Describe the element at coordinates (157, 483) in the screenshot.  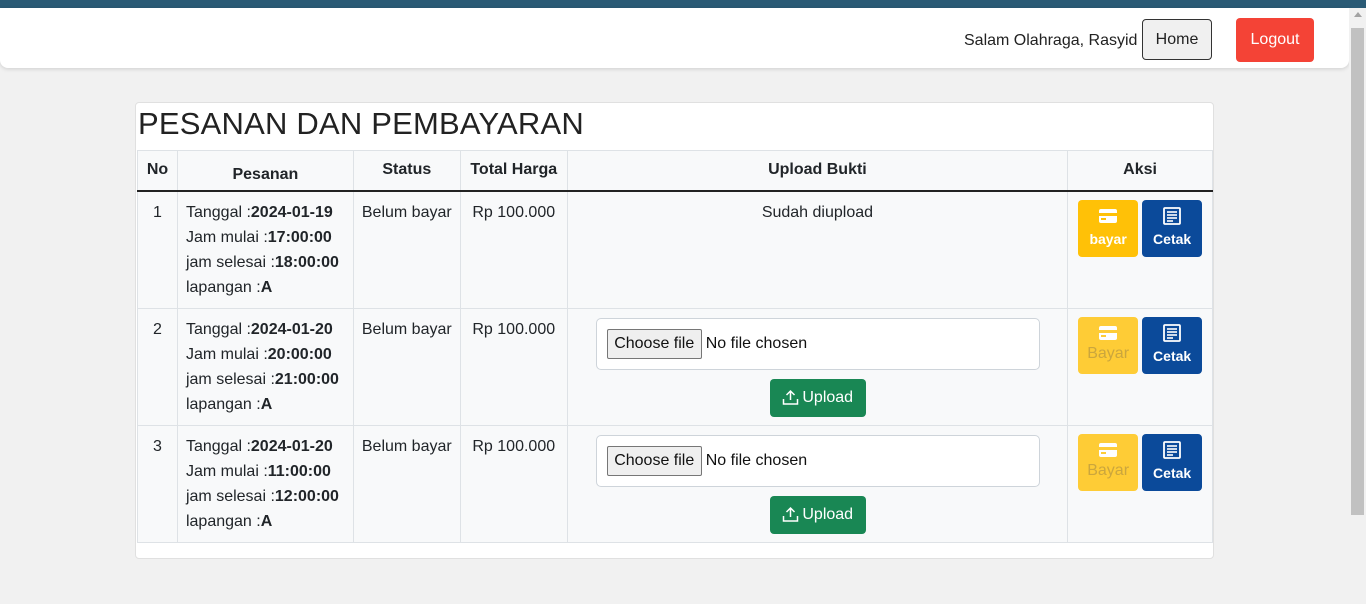
I see `row-no: 3` at that location.